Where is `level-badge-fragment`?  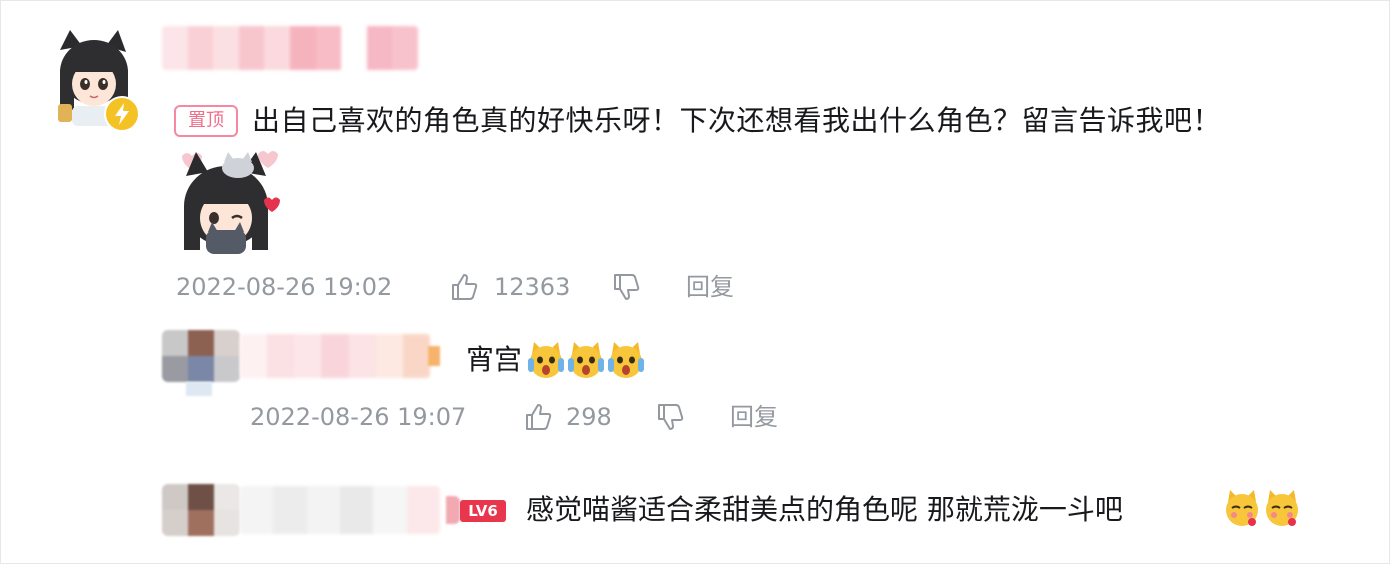
level-badge-fragment is located at coordinates (434, 356).